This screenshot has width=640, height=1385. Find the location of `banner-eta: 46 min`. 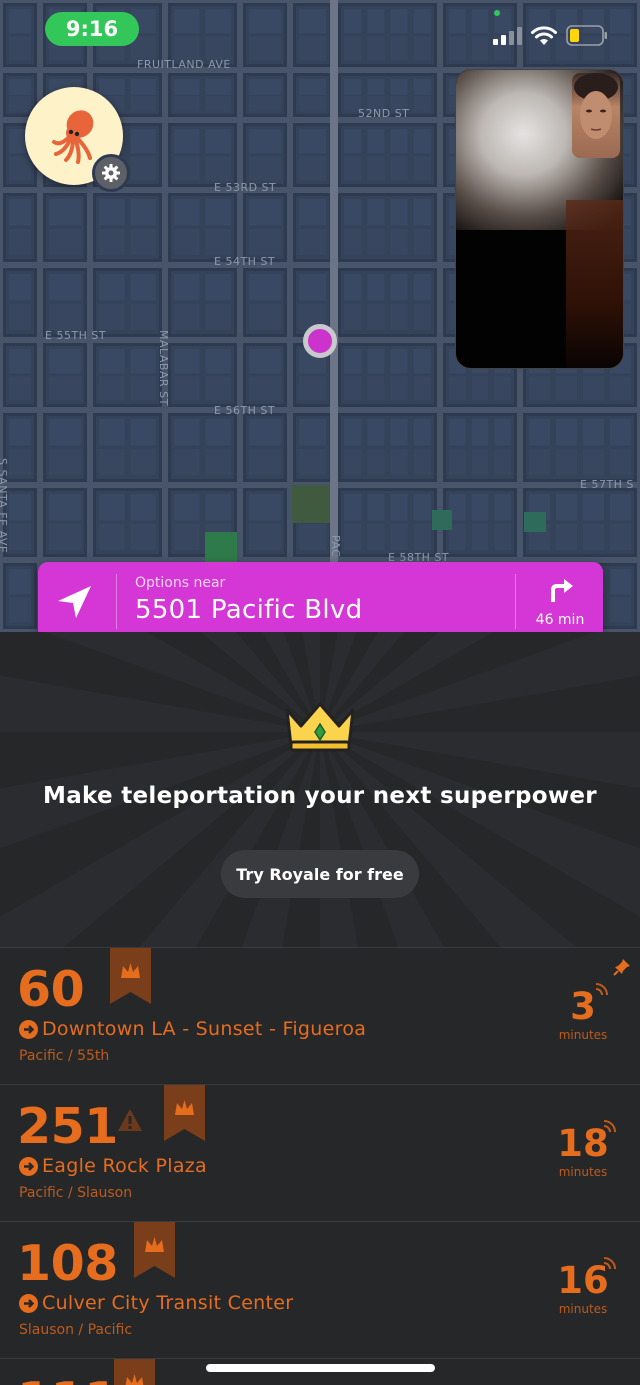

banner-eta: 46 min is located at coordinates (560, 620).